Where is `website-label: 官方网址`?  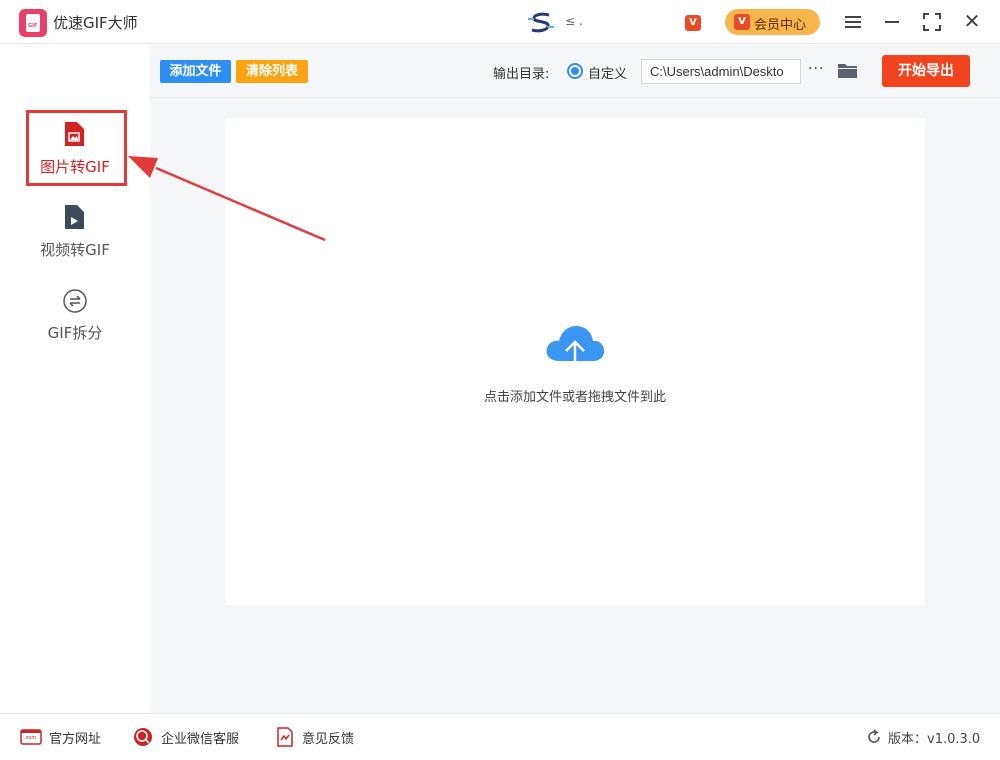 website-label: 官方网址 is located at coordinates (75, 737).